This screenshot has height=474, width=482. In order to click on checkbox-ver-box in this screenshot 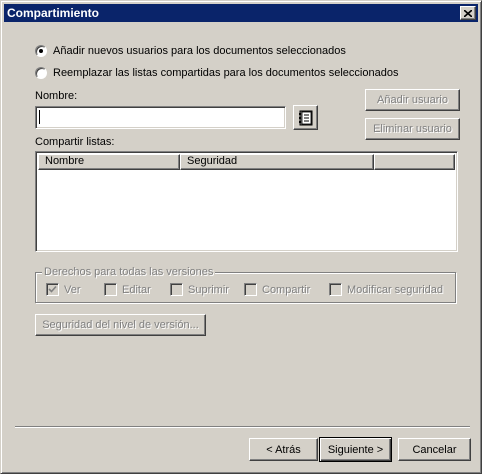, I will do `click(52, 289)`.